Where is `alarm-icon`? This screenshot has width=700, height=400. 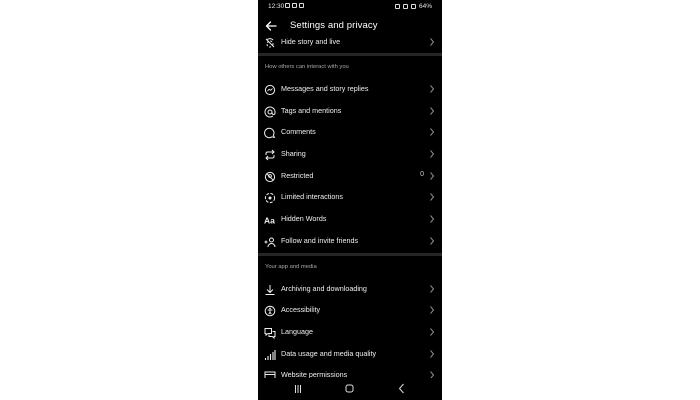
alarm-icon is located at coordinates (397, 6).